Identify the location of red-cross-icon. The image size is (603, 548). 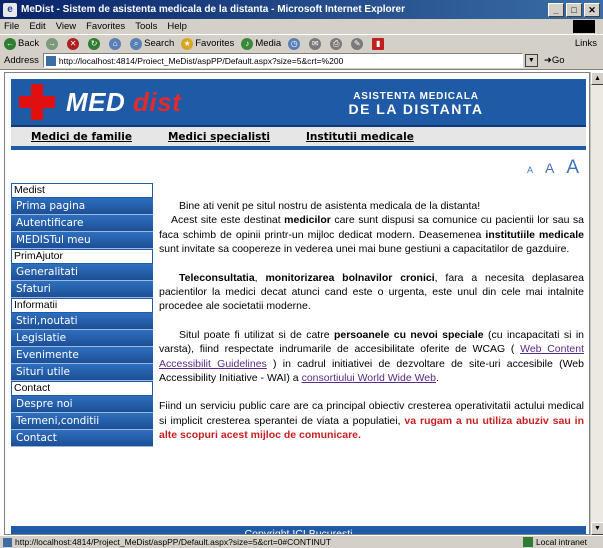
(37, 102).